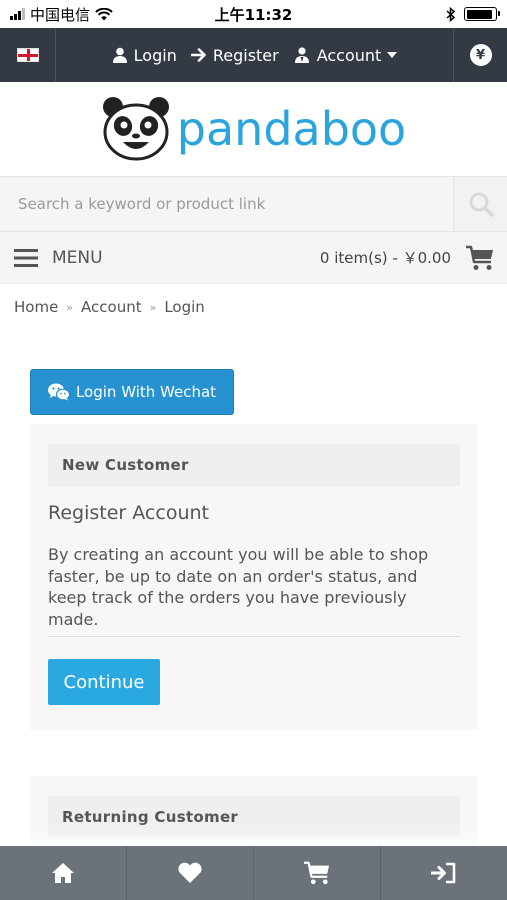  I want to click on currency-badge: ¥, so click(480, 55).